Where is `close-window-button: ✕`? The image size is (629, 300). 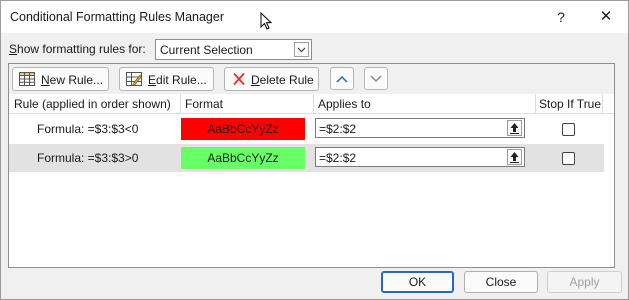
close-window-button: ✕ is located at coordinates (606, 17).